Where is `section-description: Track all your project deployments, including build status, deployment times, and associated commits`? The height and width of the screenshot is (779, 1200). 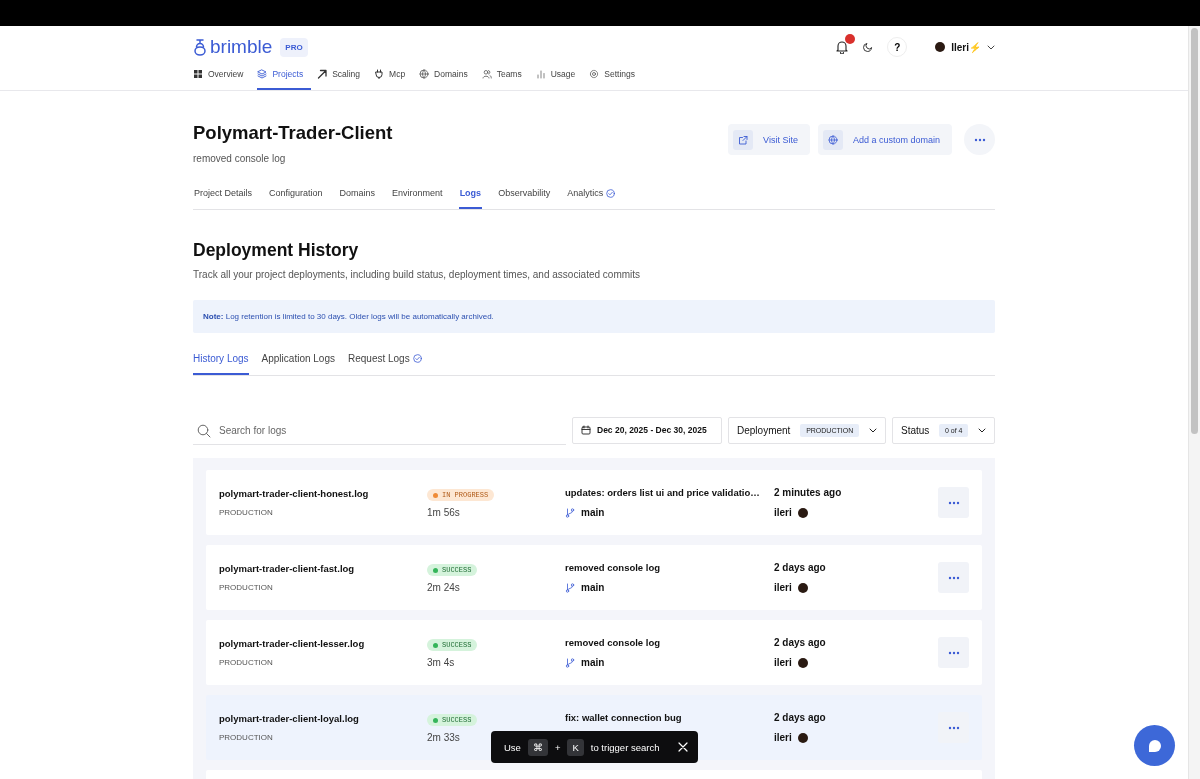
section-description: Track all your project deployments, including build status, deployment times, and associated commits is located at coordinates (417, 274).